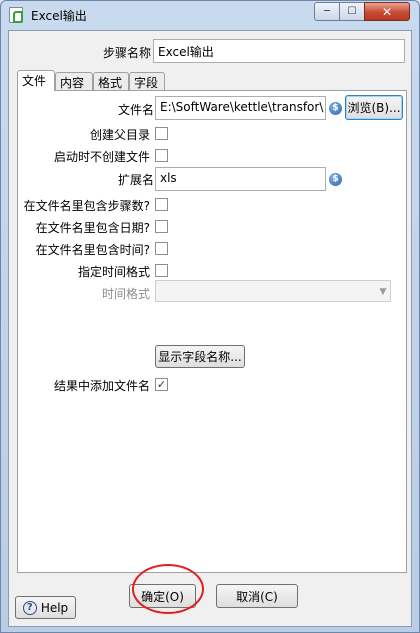 The height and width of the screenshot is (633, 420). What do you see at coordinates (273, 291) in the screenshot?
I see `time-format-dropdown` at bounding box center [273, 291].